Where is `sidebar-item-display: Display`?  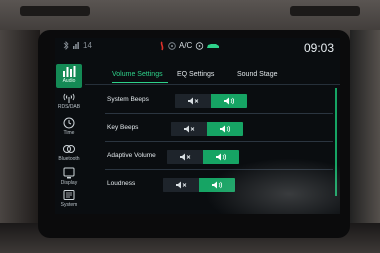 sidebar-item-display: Display is located at coordinates (69, 178).